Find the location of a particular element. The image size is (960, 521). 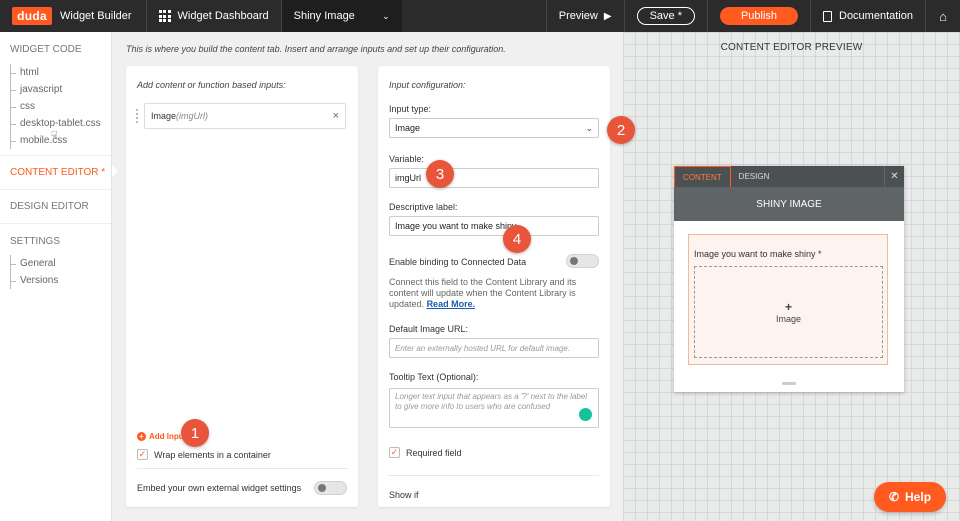

show-if-label: Show if is located at coordinates (404, 495).